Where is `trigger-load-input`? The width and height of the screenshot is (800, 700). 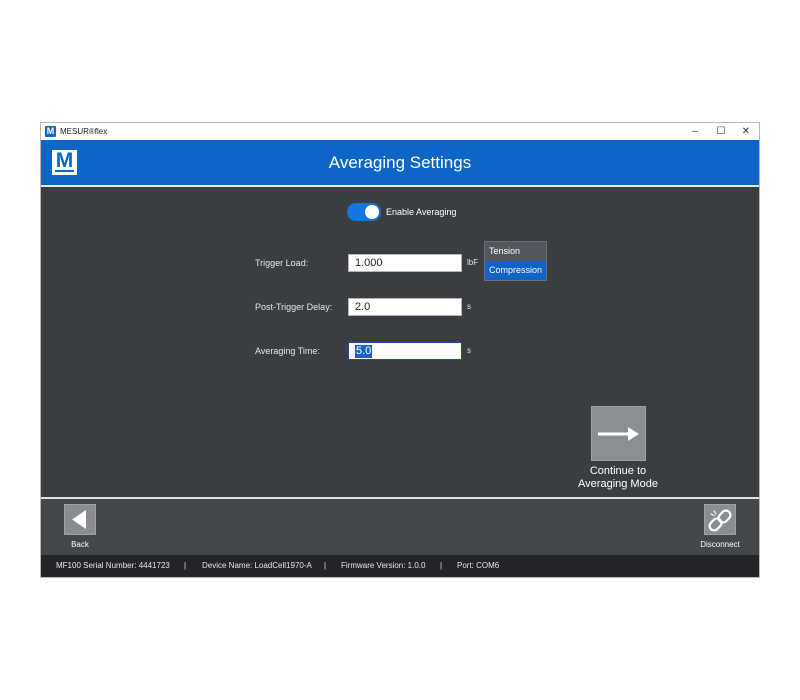 trigger-load-input is located at coordinates (405, 263).